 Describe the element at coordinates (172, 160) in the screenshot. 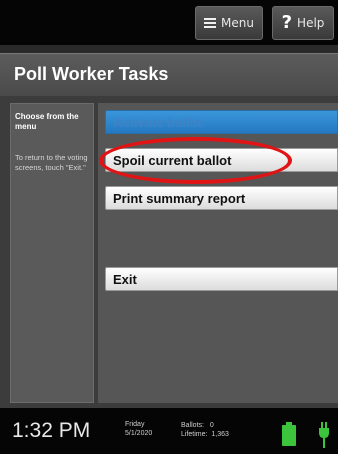

I see `spoil-current-ballot-label: Spoil current ballot` at that location.